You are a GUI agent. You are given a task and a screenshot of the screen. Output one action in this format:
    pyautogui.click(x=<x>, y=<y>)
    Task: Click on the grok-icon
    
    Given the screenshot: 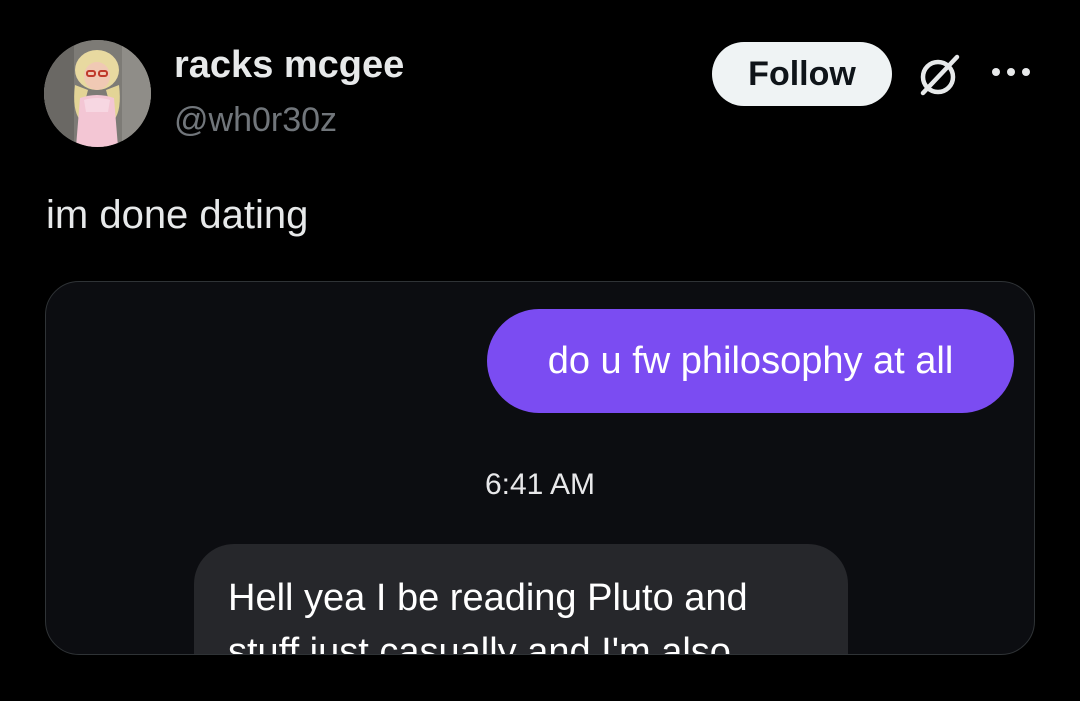 What is the action you would take?
    pyautogui.click(x=939, y=75)
    